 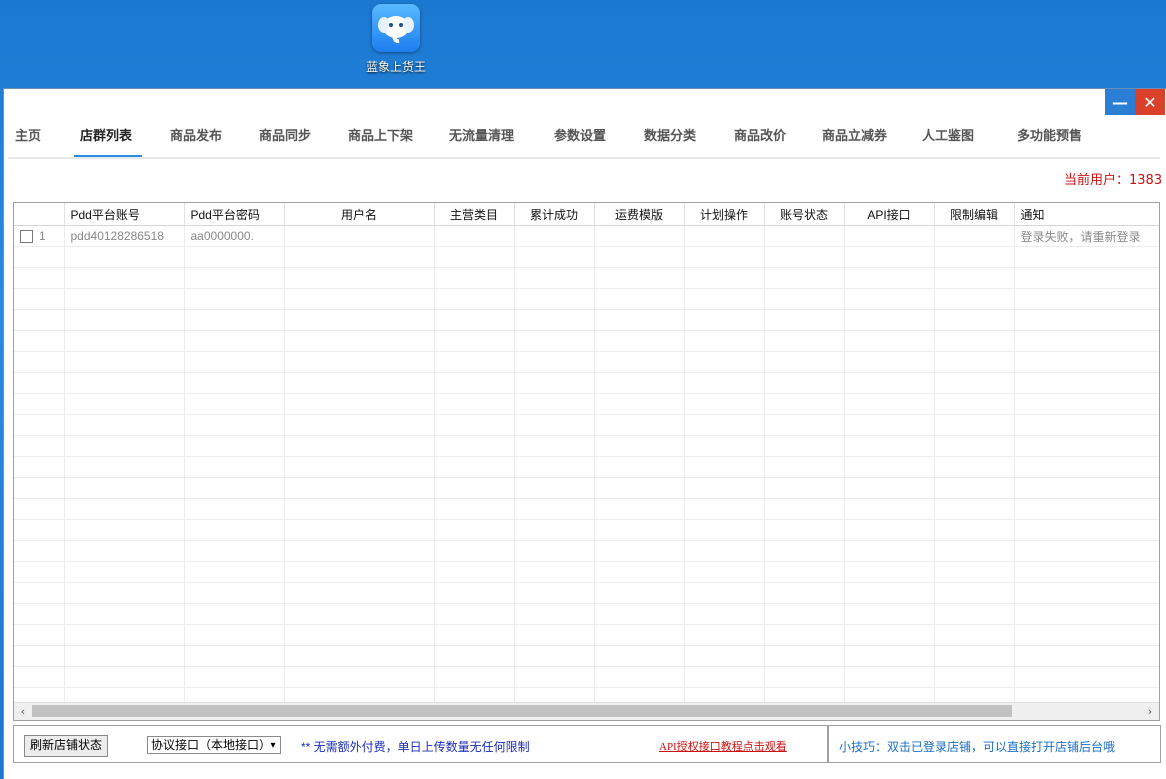 What do you see at coordinates (1086, 236) in the screenshot?
I see `notice-cell: 登录失败，请重新登录` at bounding box center [1086, 236].